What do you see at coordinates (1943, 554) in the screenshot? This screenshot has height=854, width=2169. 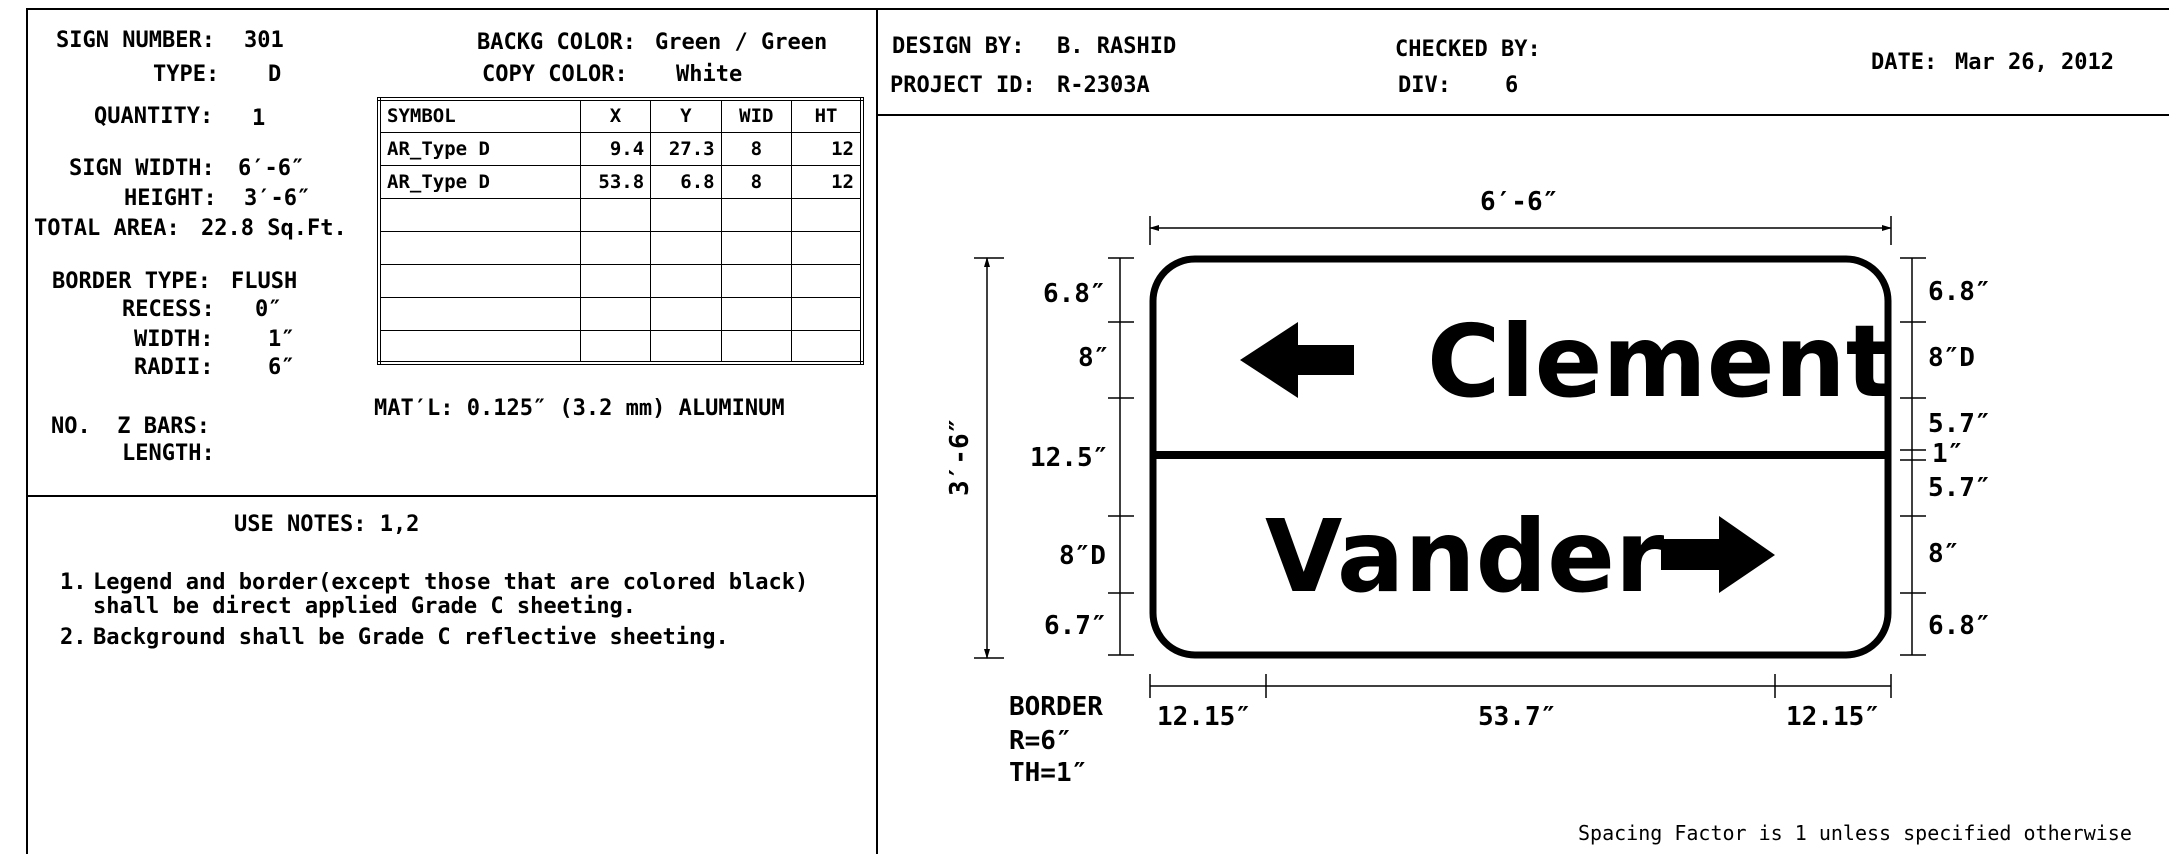 I see `right-dim-6: 8″` at bounding box center [1943, 554].